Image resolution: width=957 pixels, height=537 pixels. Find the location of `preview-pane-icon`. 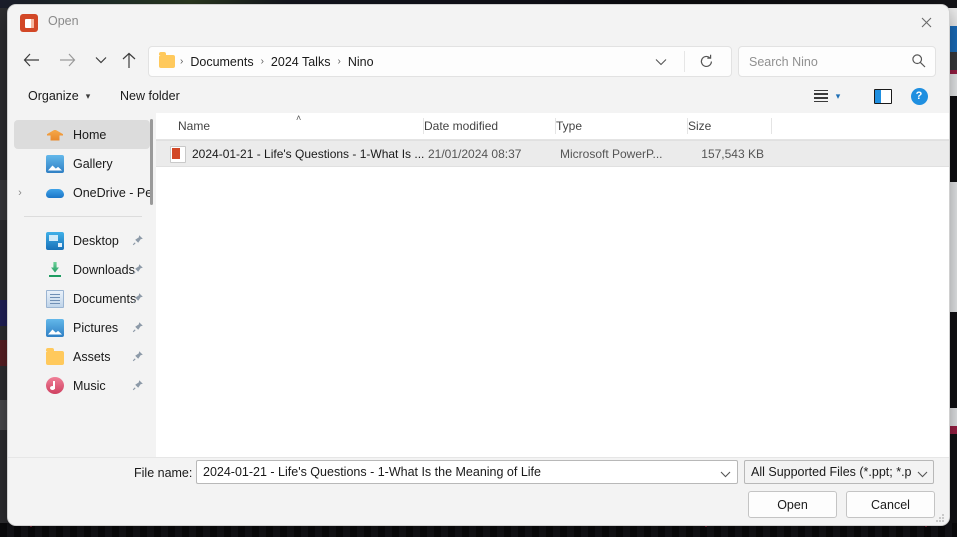

preview-pane-icon is located at coordinates (883, 96).